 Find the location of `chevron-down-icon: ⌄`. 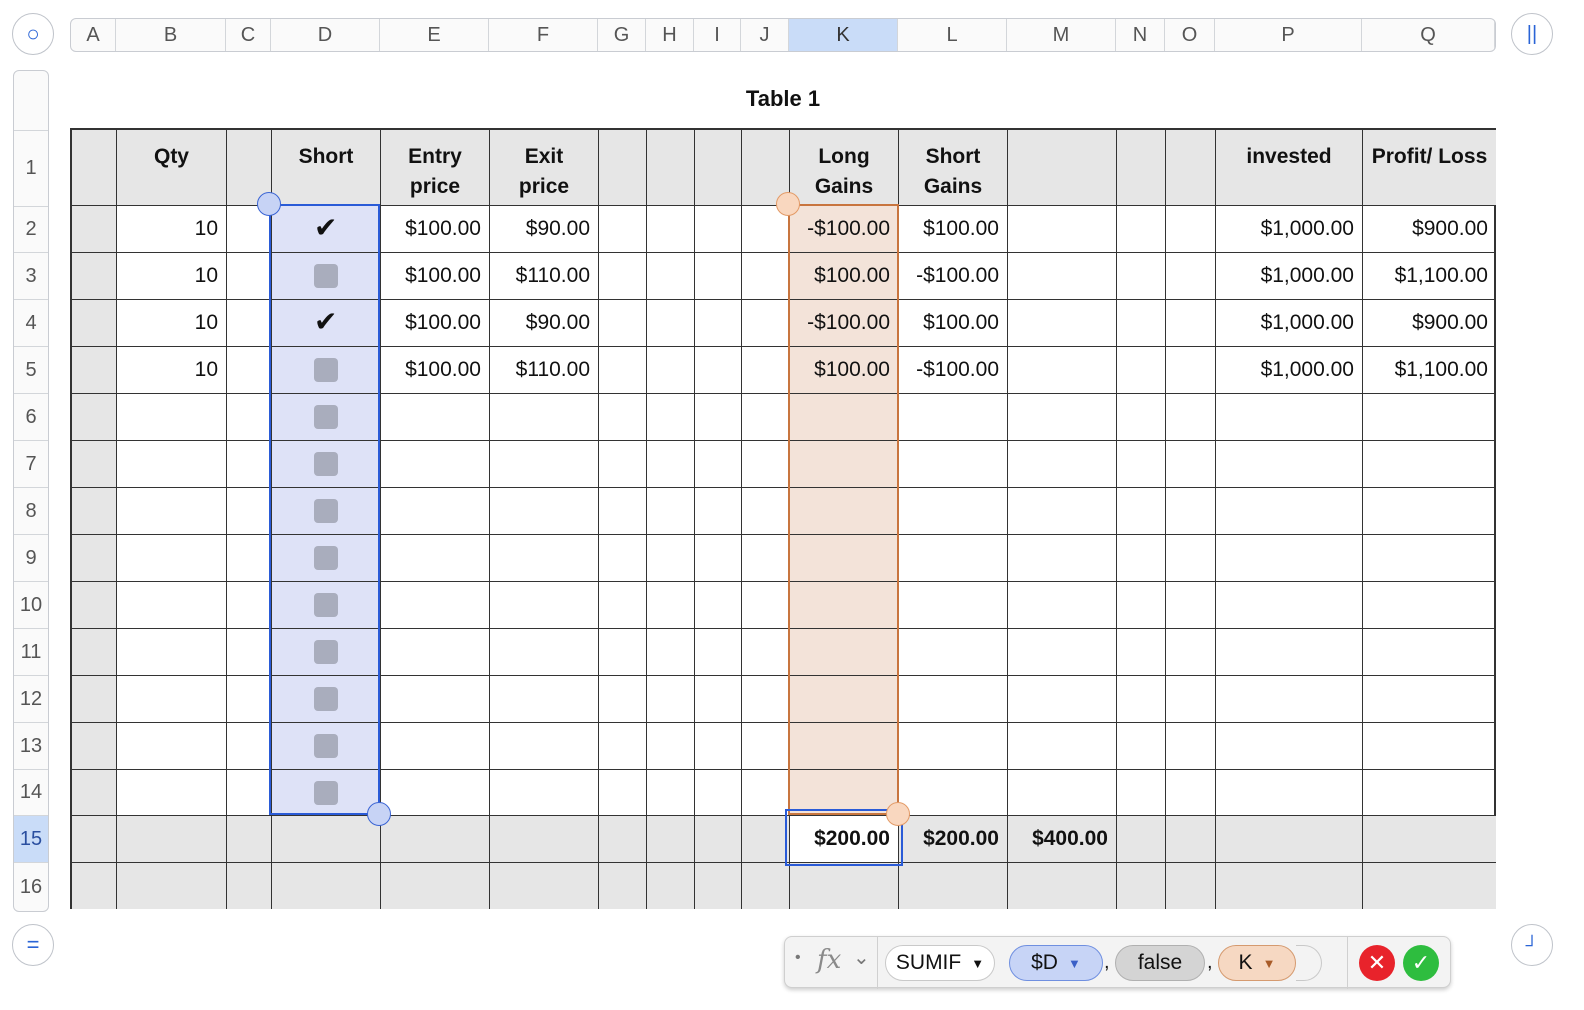

chevron-down-icon: ⌄ is located at coordinates (861, 957).